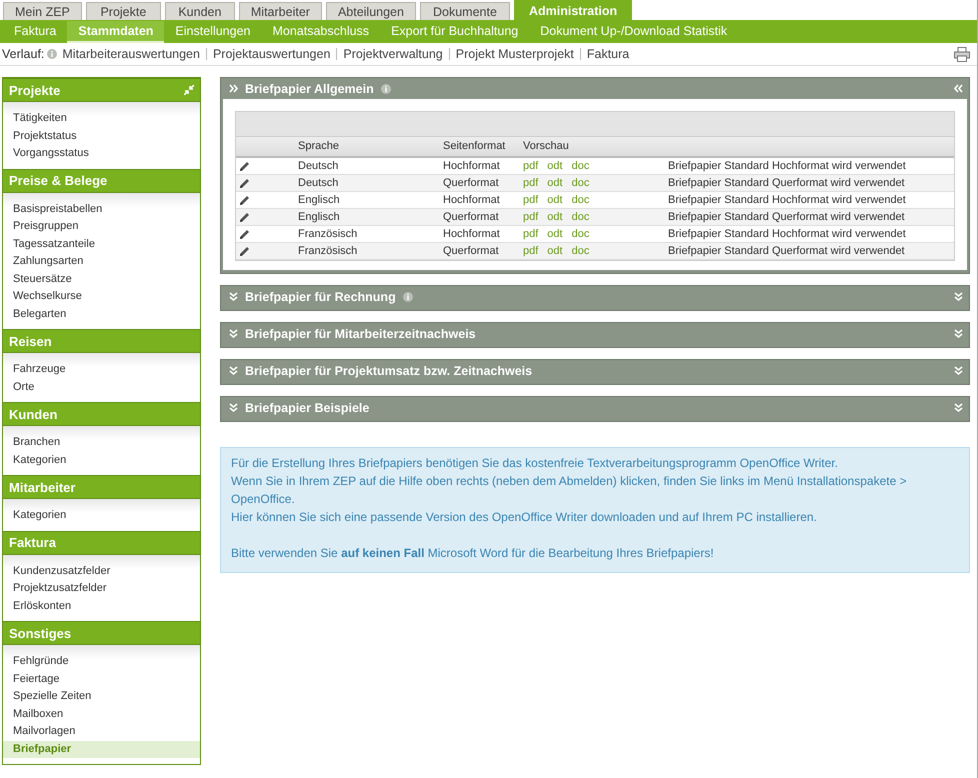 This screenshot has width=978, height=778. What do you see at coordinates (35, 32) in the screenshot?
I see `sub-tab: Faktura` at bounding box center [35, 32].